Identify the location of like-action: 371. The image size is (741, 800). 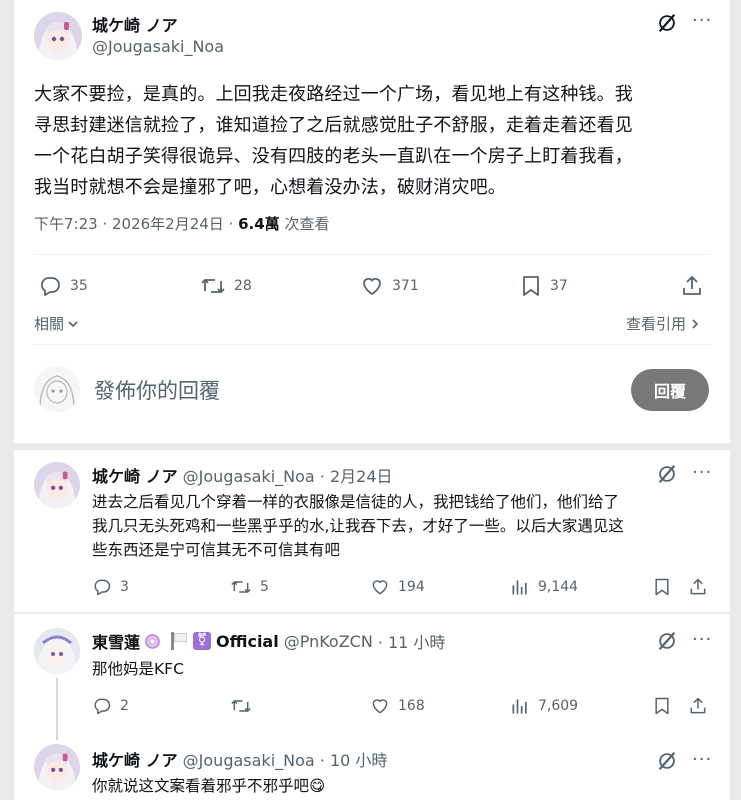
(389, 286).